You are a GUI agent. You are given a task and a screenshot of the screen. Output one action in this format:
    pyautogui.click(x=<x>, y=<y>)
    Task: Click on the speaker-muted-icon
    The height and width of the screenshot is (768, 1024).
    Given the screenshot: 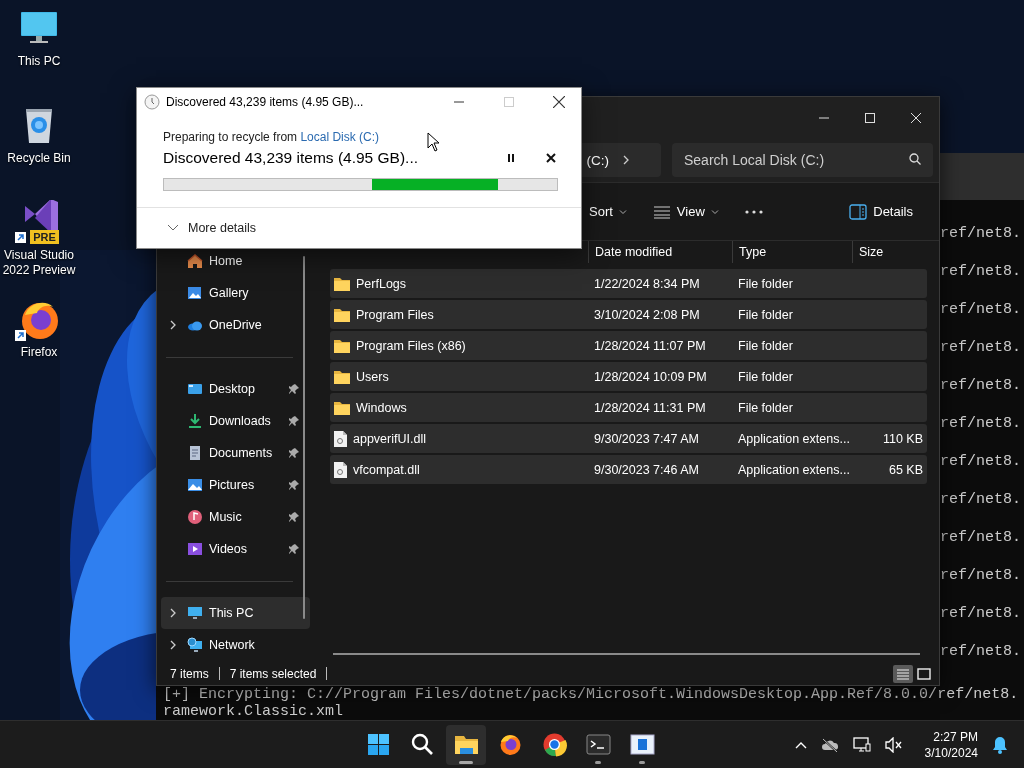 What is the action you would take?
    pyautogui.click(x=893, y=744)
    